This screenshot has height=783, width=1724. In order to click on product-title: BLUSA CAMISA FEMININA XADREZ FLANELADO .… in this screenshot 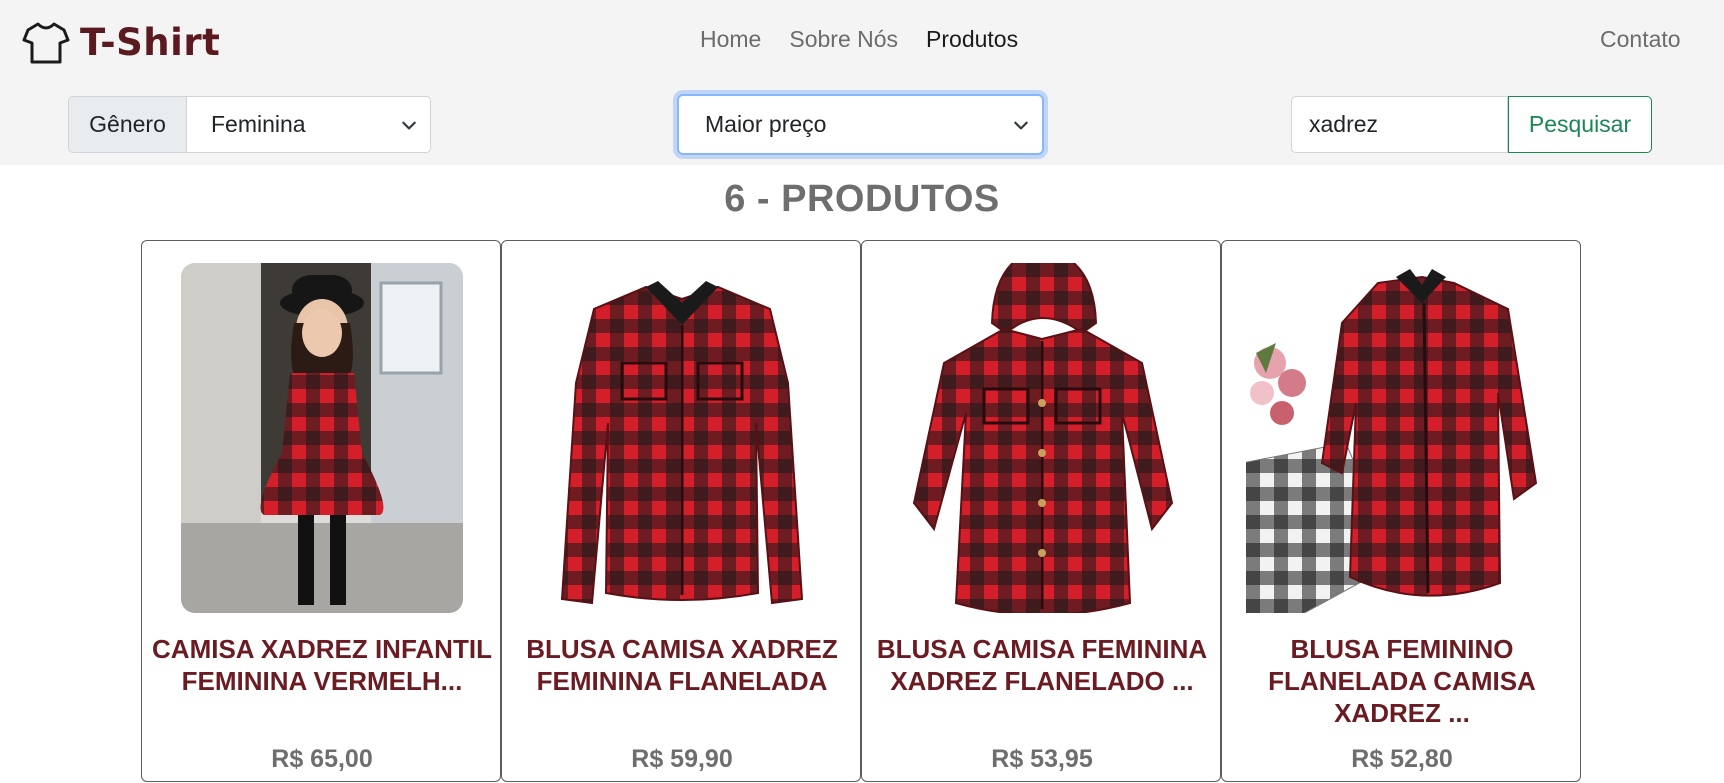, I will do `click(1042, 665)`.